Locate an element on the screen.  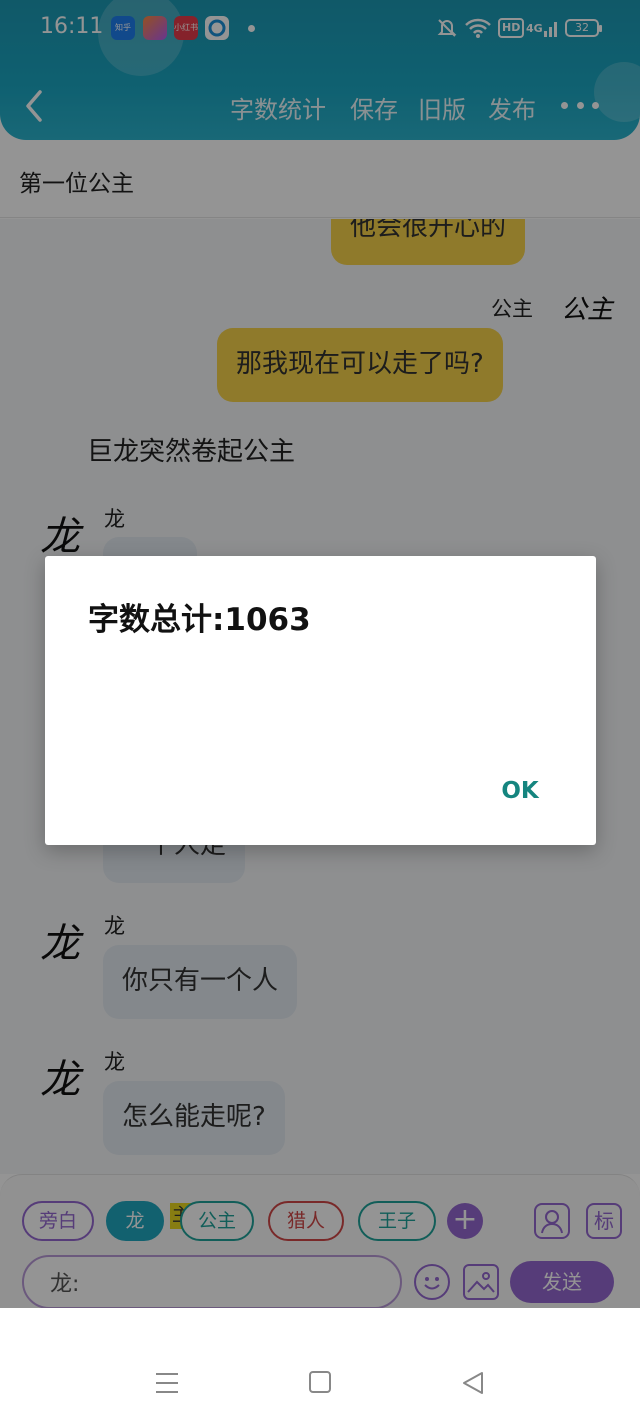
menu-lines-icon is located at coordinates (167, 1383).